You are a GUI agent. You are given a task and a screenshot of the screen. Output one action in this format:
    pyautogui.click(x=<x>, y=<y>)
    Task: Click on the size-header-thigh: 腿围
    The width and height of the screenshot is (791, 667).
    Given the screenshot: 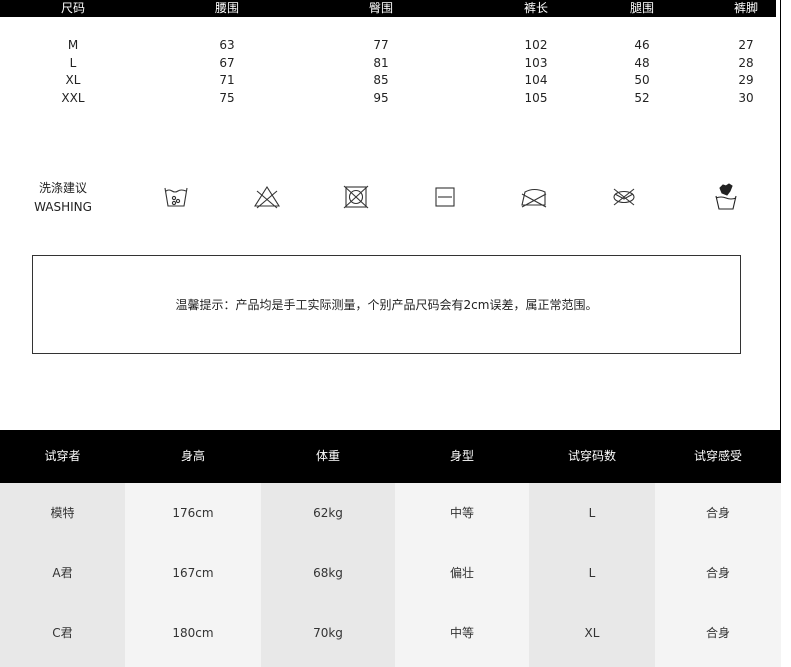 What is the action you would take?
    pyautogui.click(x=641, y=8)
    